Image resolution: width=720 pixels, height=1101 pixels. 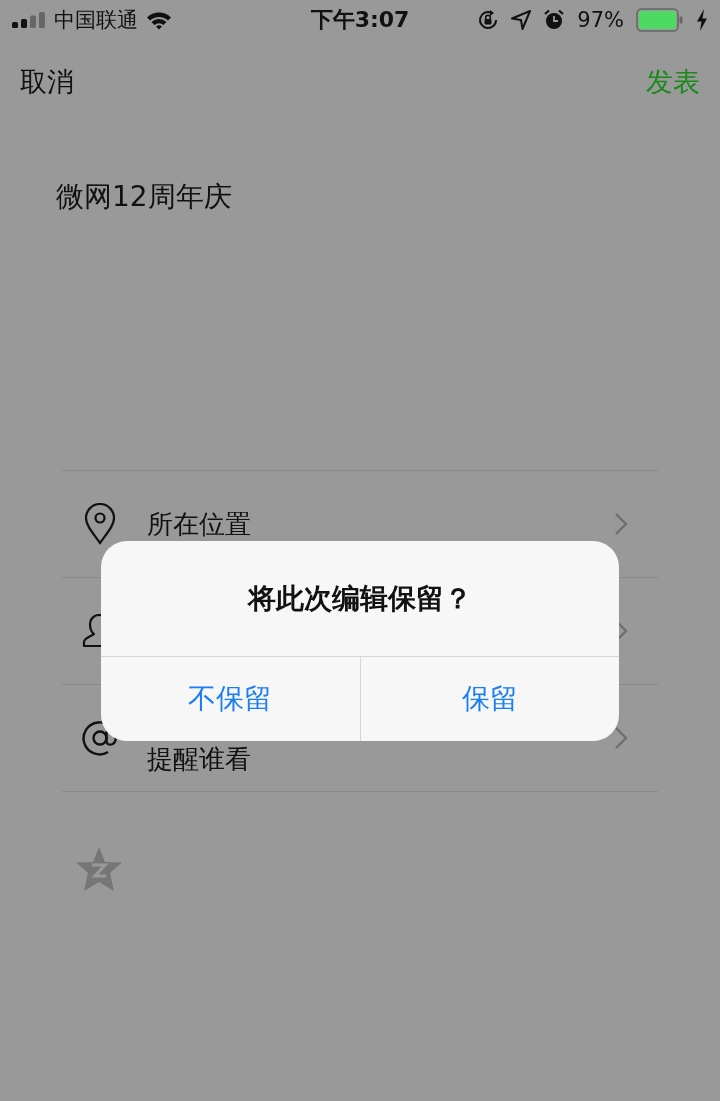 What do you see at coordinates (91, 631) in the screenshot?
I see `person-icon` at bounding box center [91, 631].